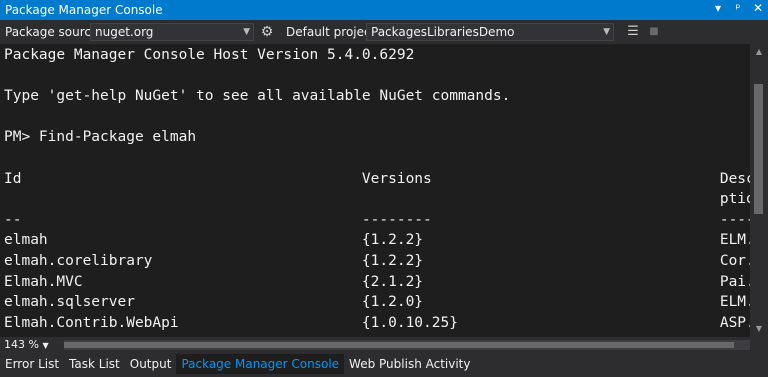 Image resolution: width=768 pixels, height=377 pixels. I want to click on scroll-down-icon: ▼, so click(759, 329).